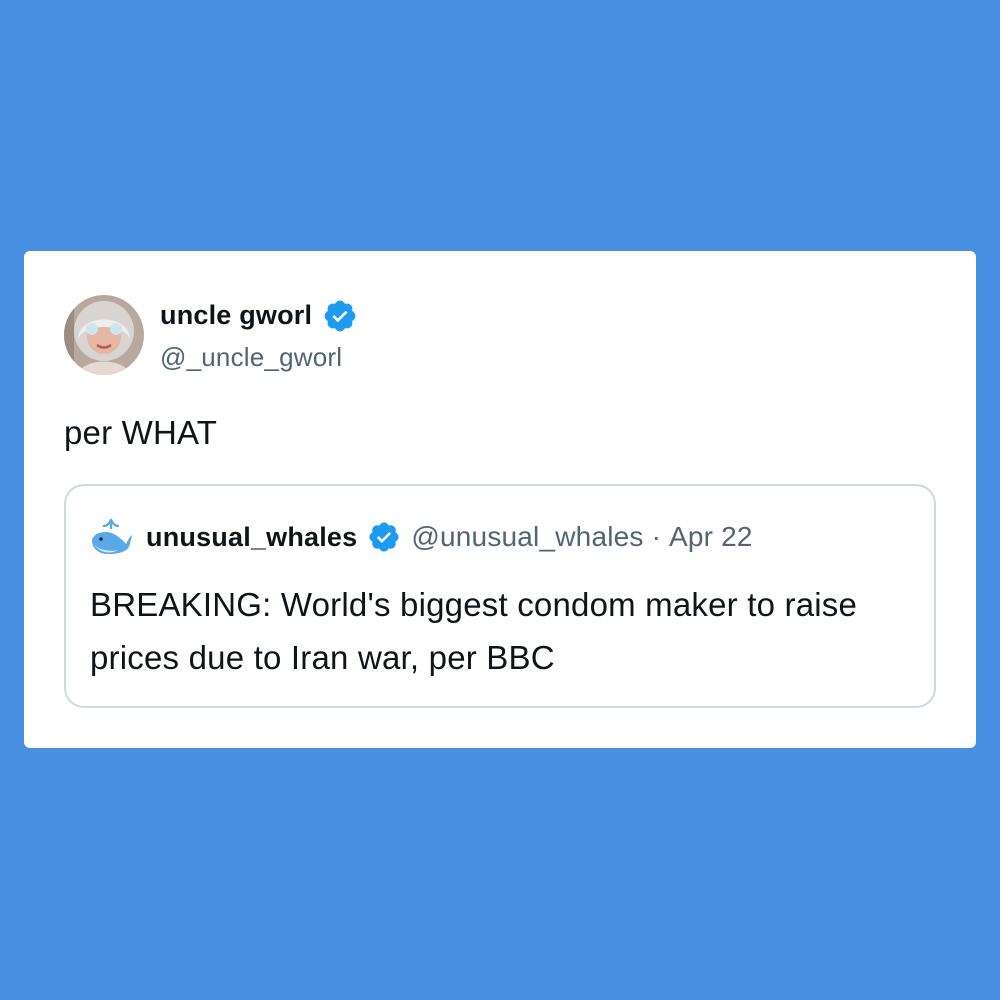 The width and height of the screenshot is (1000, 1000). Describe the element at coordinates (251, 537) in the screenshot. I see `quoted-display-name: unusual_whales` at that location.